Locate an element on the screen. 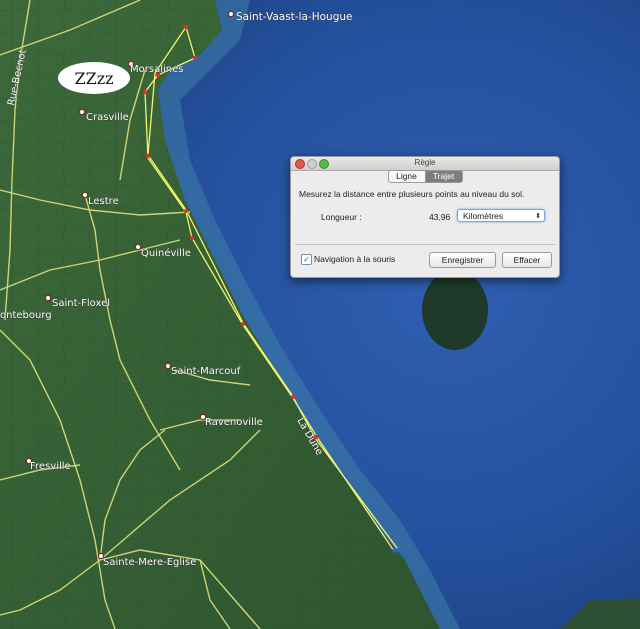 The height and width of the screenshot is (629, 640). tab-trajet: Trajet is located at coordinates (444, 176).